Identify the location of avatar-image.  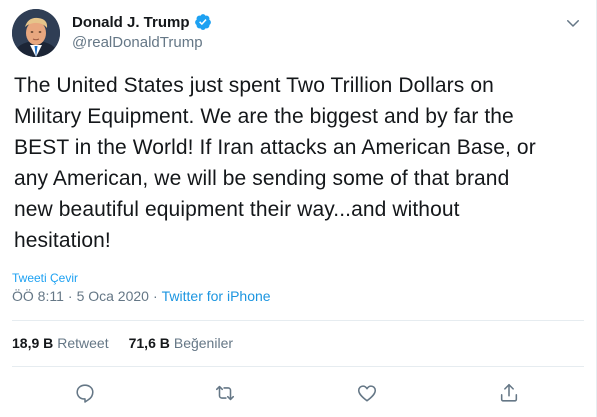
(36, 33).